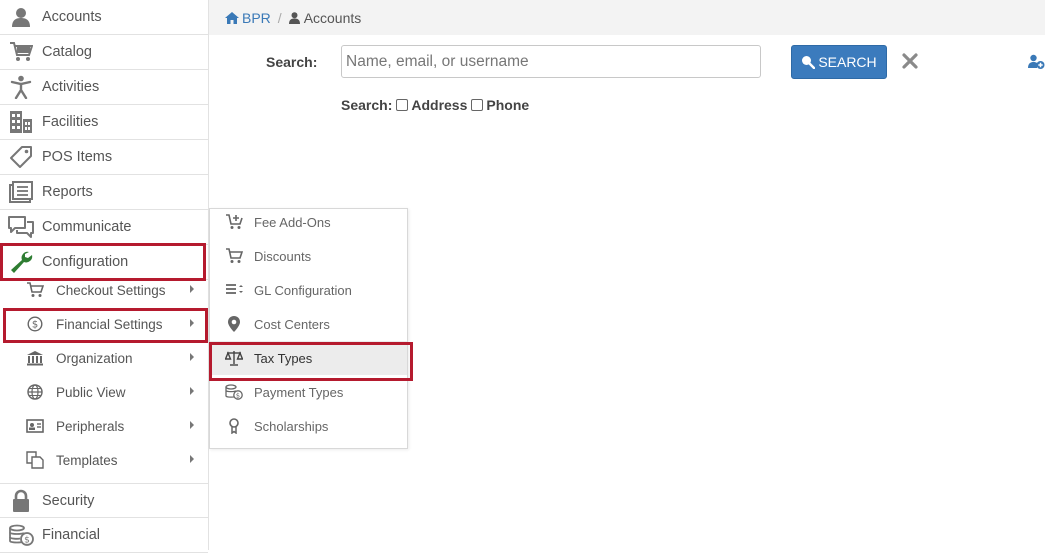 The image size is (1045, 553). What do you see at coordinates (234, 358) in the screenshot?
I see `scale-icon` at bounding box center [234, 358].